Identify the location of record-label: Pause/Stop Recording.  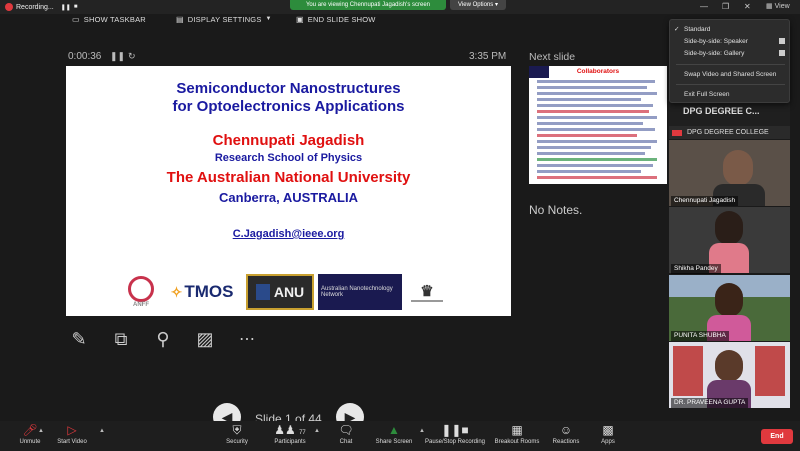
(455, 442).